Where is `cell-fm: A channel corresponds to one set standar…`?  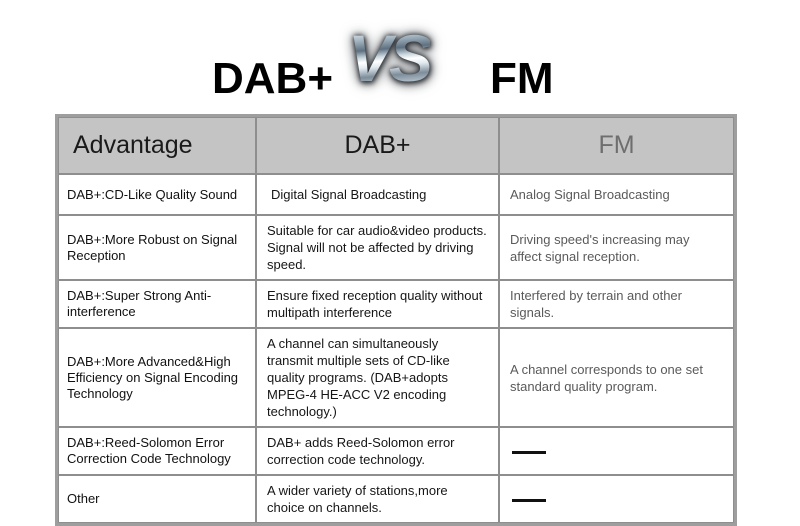 cell-fm: A channel corresponds to one set standar… is located at coordinates (616, 377).